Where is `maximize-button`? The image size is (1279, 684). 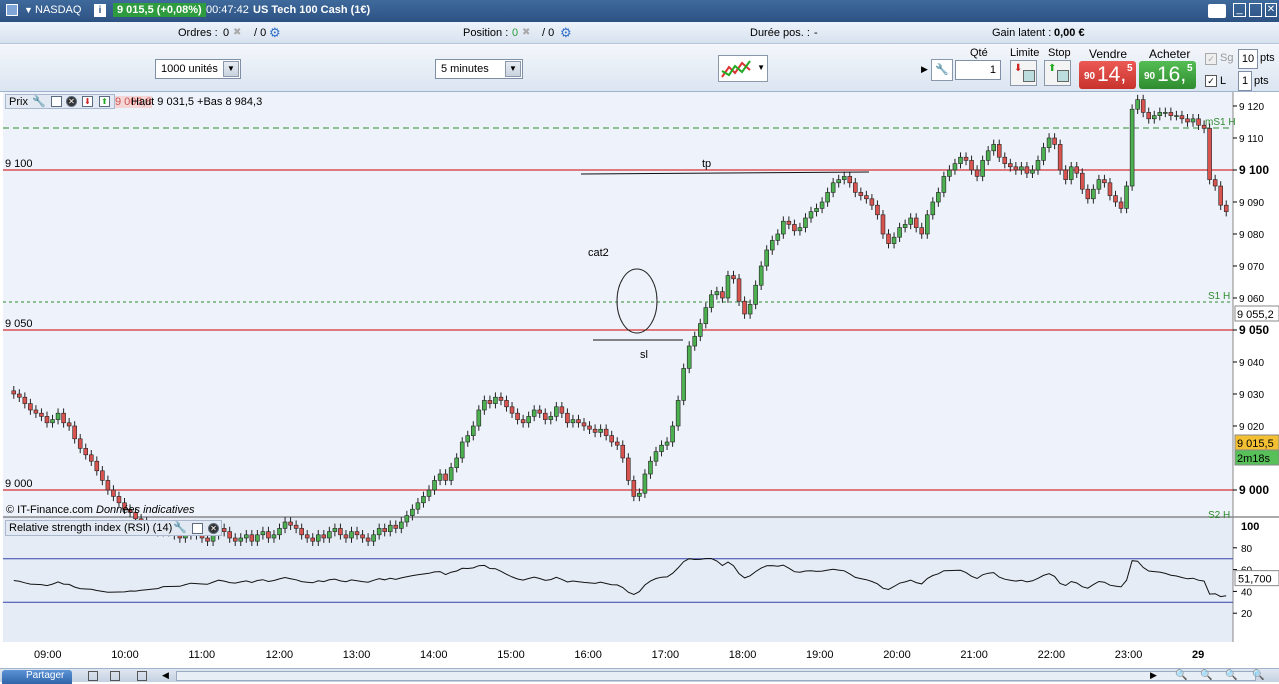
maximize-button is located at coordinates (1255, 10).